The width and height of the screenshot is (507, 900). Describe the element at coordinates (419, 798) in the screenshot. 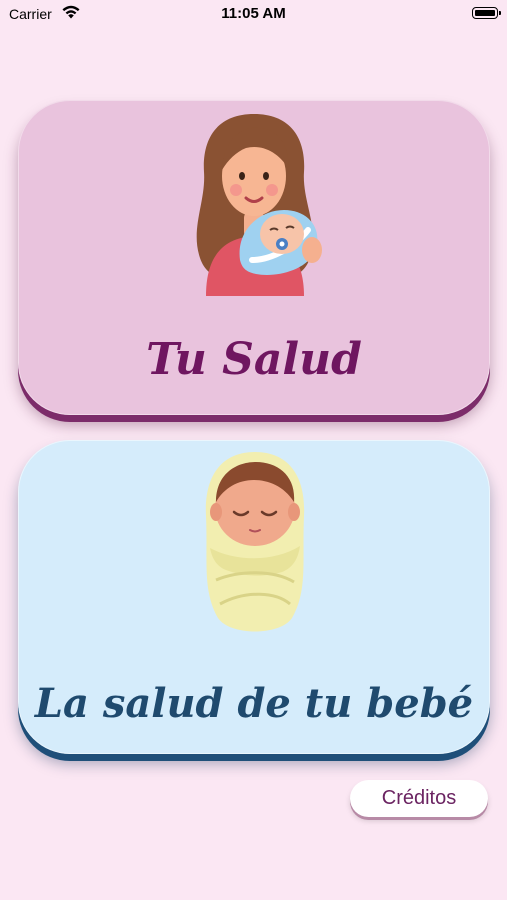

I see `credits-button: Créditos` at that location.